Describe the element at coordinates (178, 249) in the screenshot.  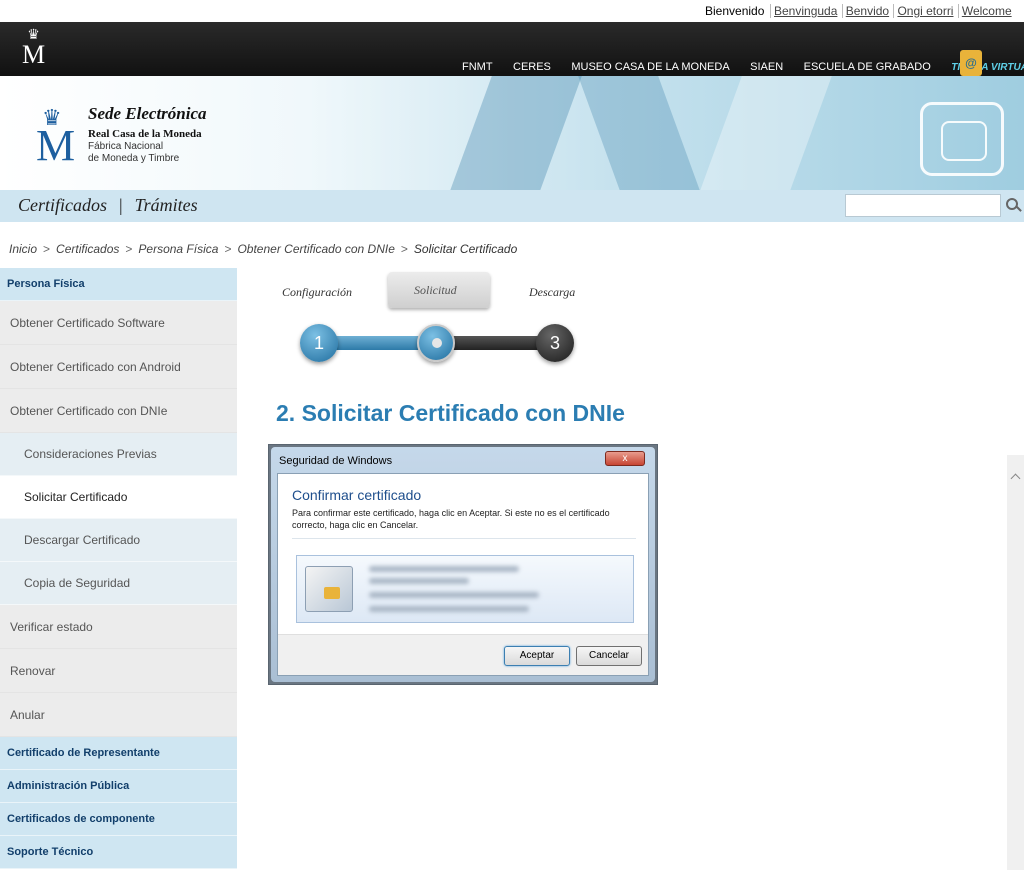
I see `breadcrumb-persona-fisica: Persona Física` at that location.